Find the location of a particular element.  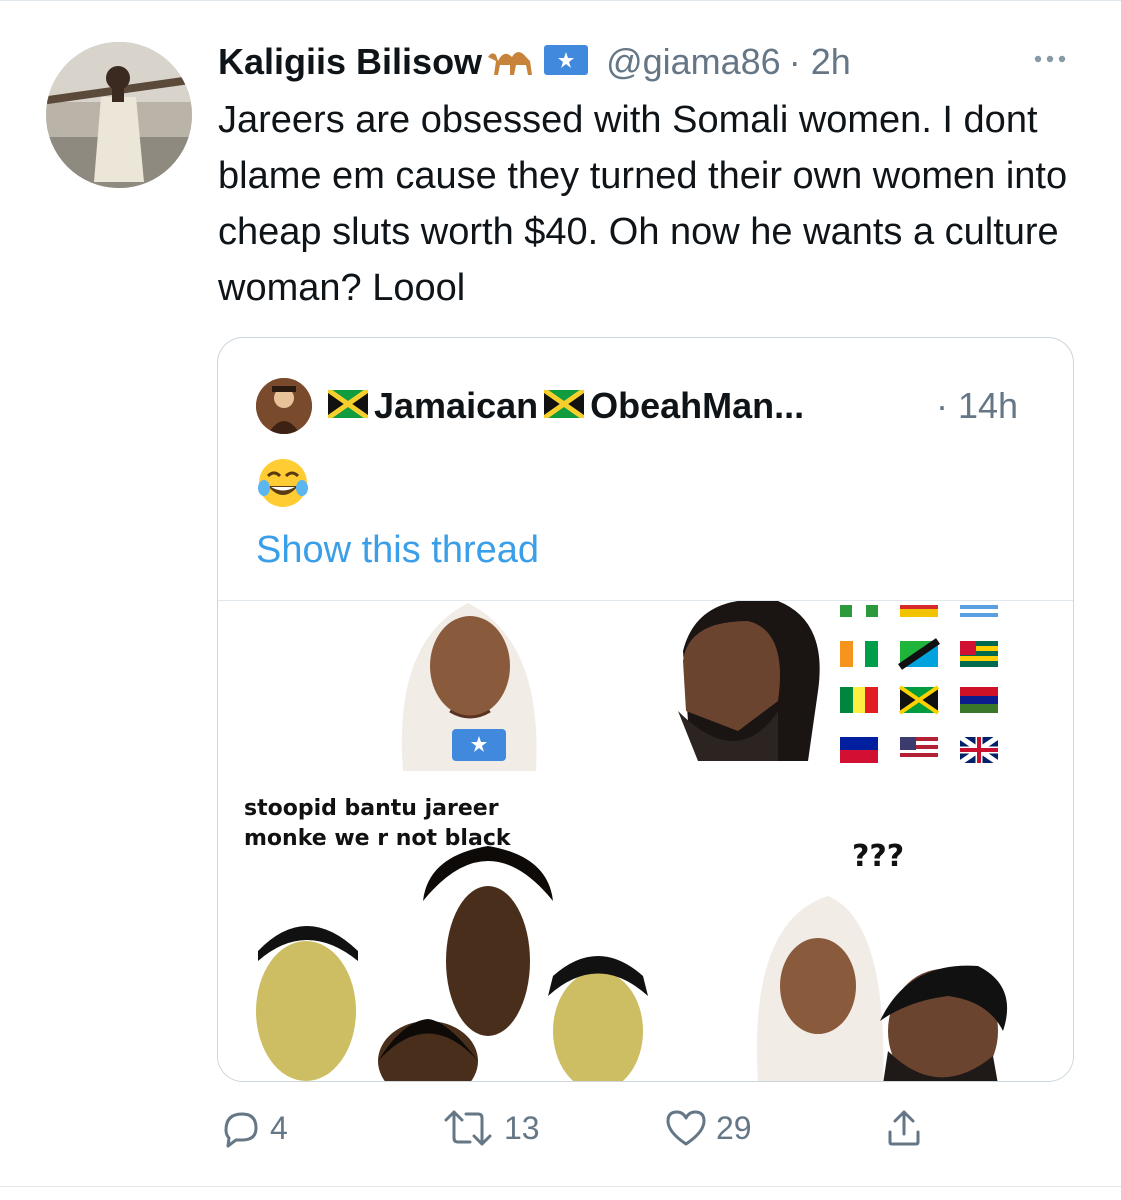

reply-button: 4 is located at coordinates (253, 1128).